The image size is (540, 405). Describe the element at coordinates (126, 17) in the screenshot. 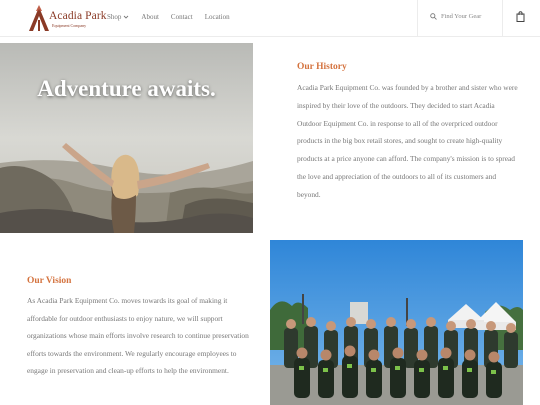

I see `chevron-down-icon` at that location.